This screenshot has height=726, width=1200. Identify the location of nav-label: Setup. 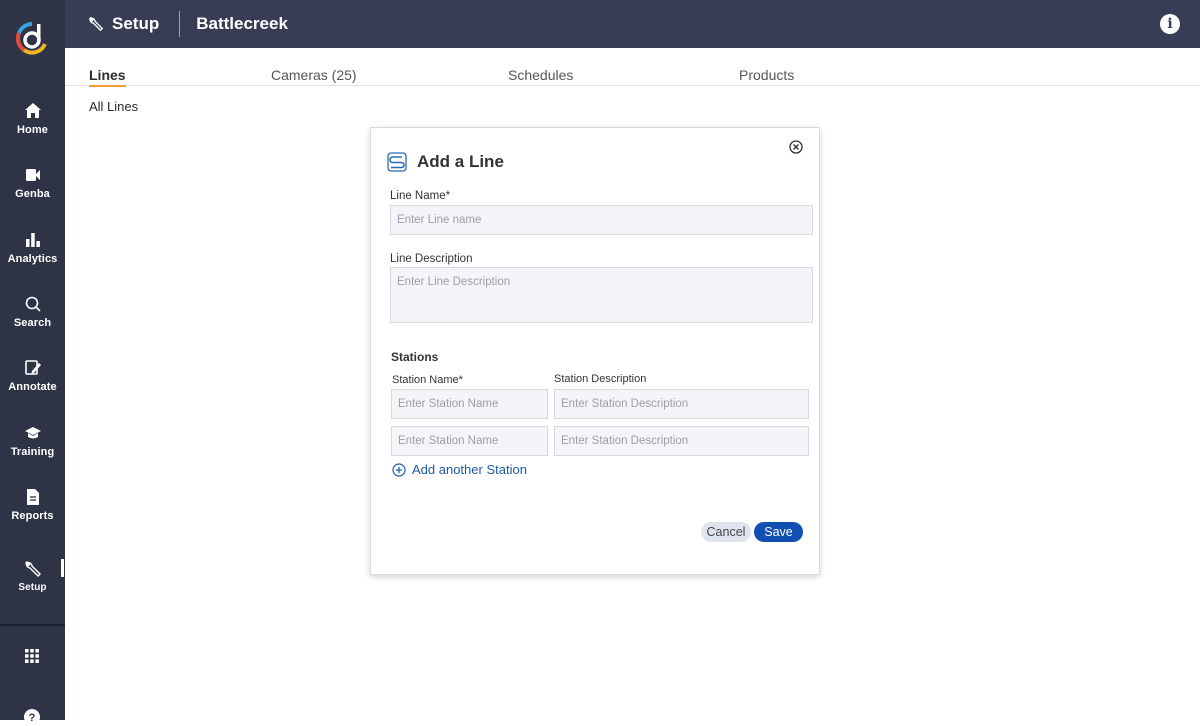
(32, 587).